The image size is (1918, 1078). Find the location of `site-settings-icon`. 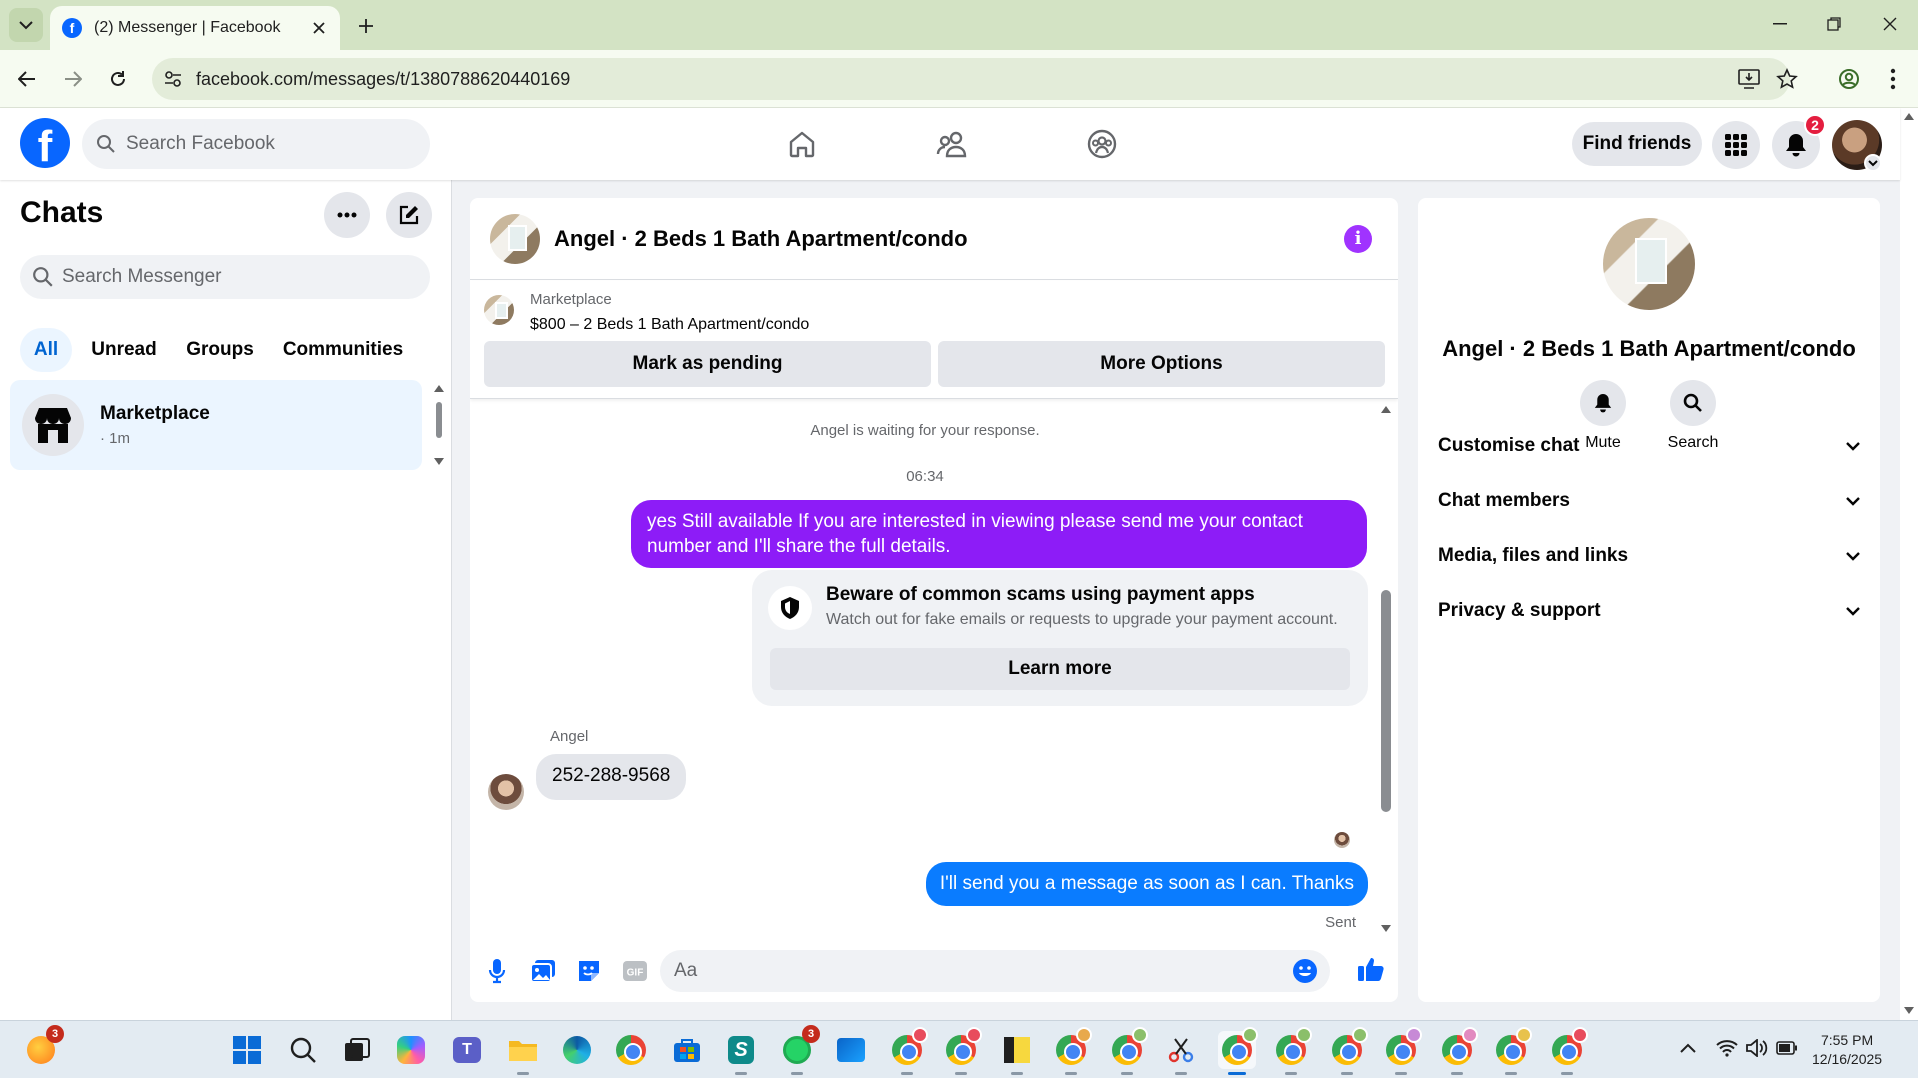

site-settings-icon is located at coordinates (173, 79).